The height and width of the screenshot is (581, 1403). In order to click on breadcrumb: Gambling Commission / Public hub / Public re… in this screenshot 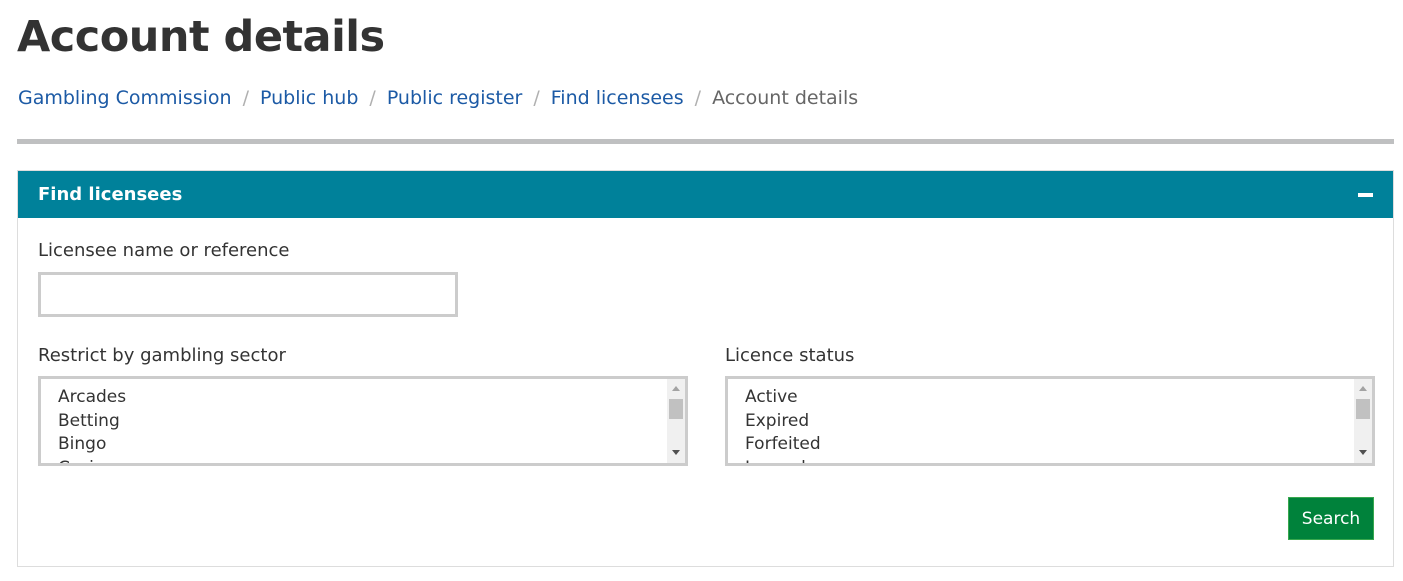, I will do `click(438, 98)`.